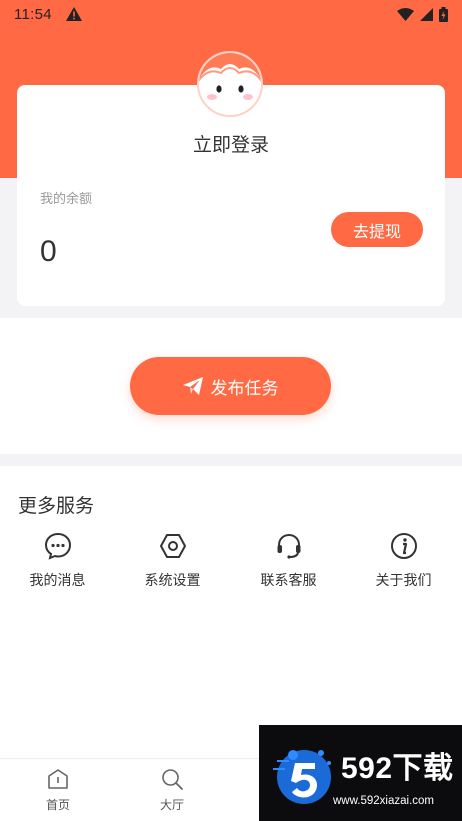 The height and width of the screenshot is (821, 462). I want to click on status-time: 11:54, so click(33, 14).